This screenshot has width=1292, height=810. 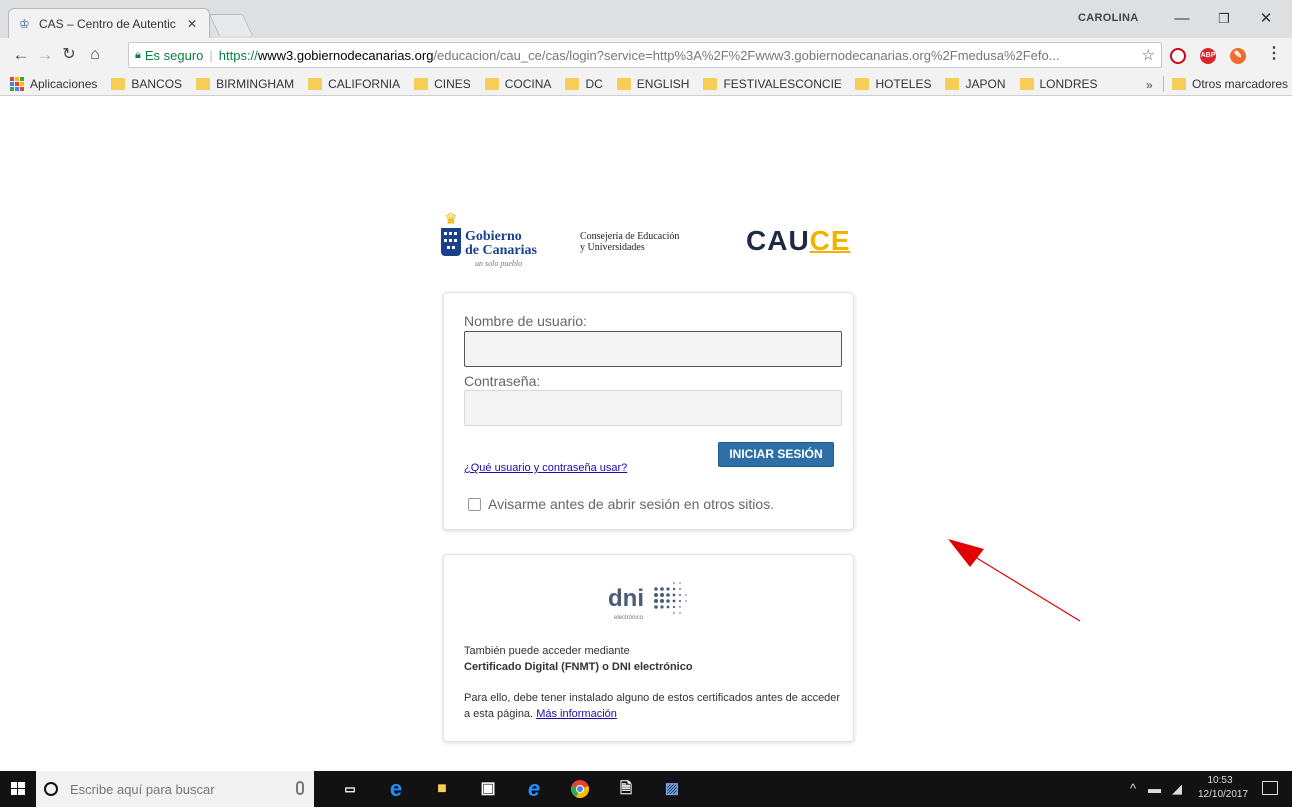 I want to click on chrome-menu-icon: ⋮, so click(x=1274, y=55).